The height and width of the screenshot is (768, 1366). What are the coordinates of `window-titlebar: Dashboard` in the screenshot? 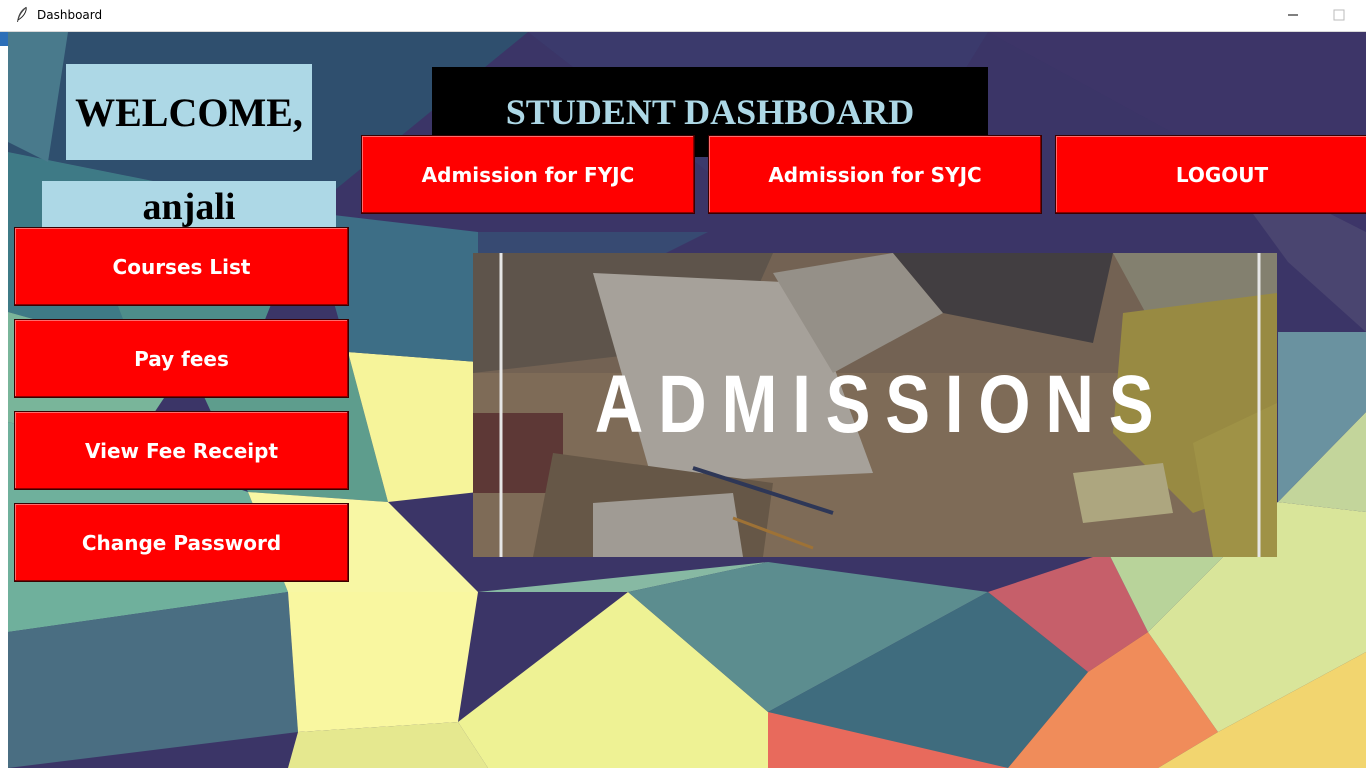 It's located at (683, 16).